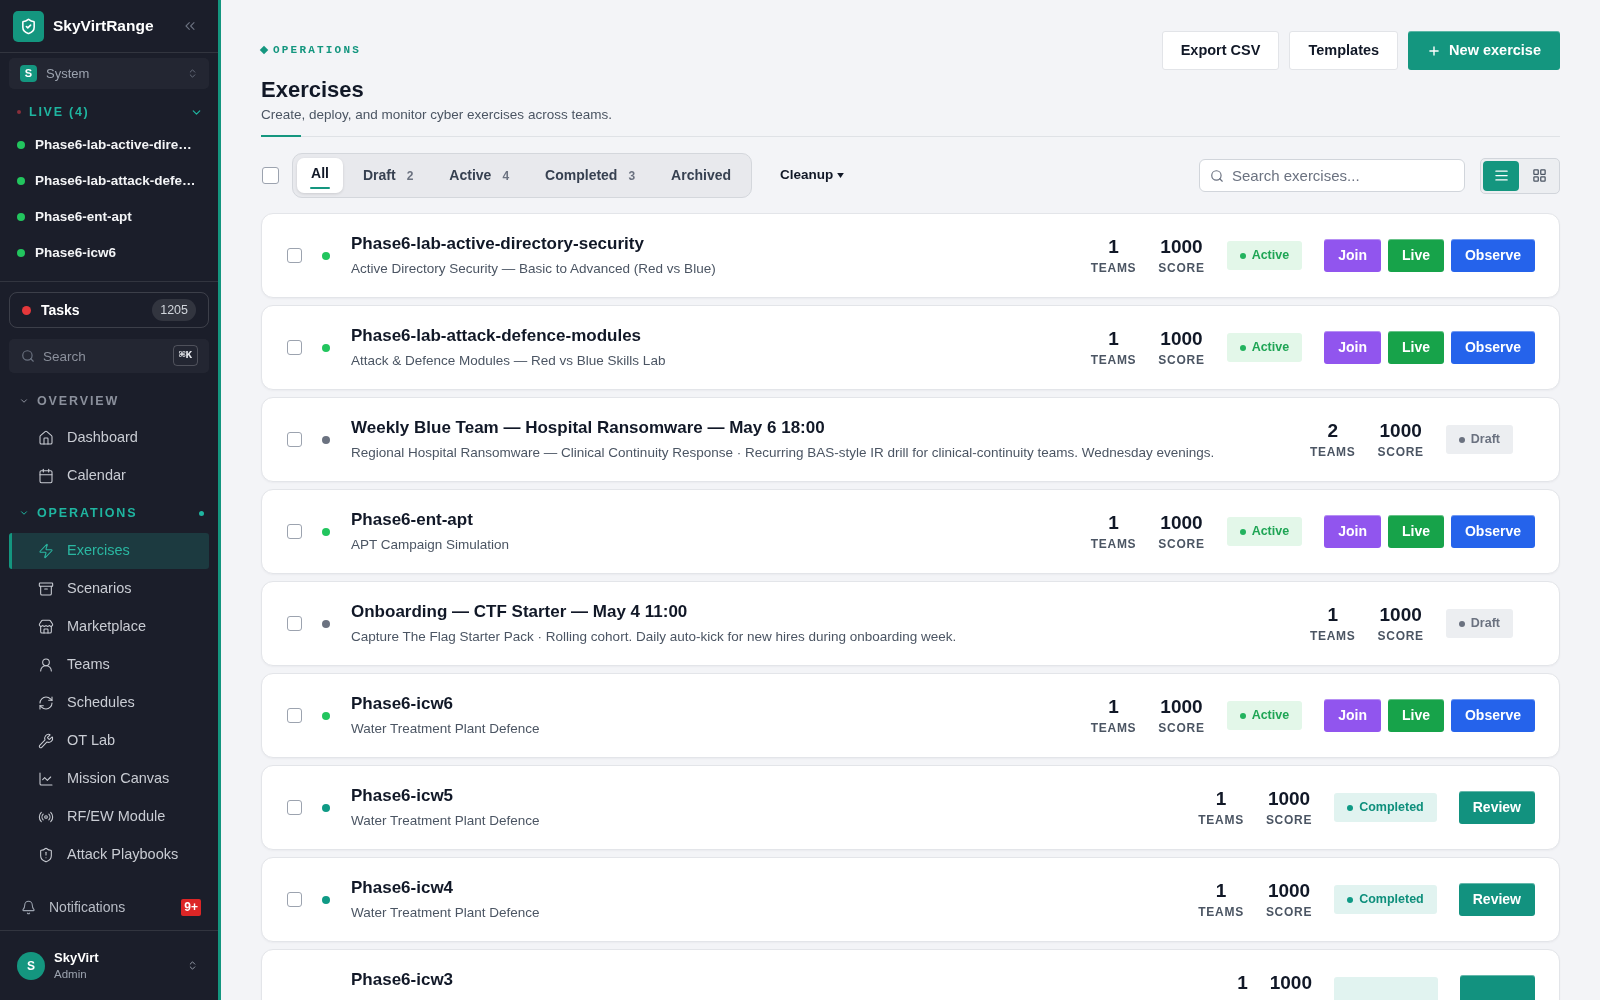 Image resolution: width=1600 pixels, height=1000 pixels. Describe the element at coordinates (46, 551) in the screenshot. I see `lightning-icon` at that location.